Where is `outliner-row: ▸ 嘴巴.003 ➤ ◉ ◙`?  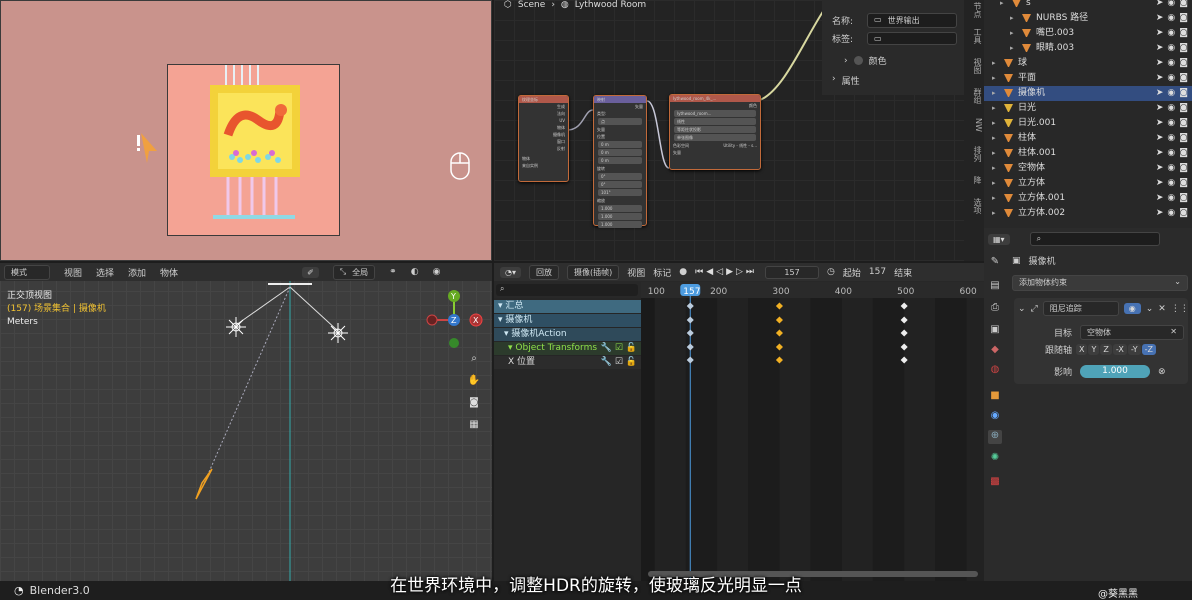
outliner-row: ▸ 嘴巴.003 ➤ ◉ ◙ is located at coordinates (1088, 33).